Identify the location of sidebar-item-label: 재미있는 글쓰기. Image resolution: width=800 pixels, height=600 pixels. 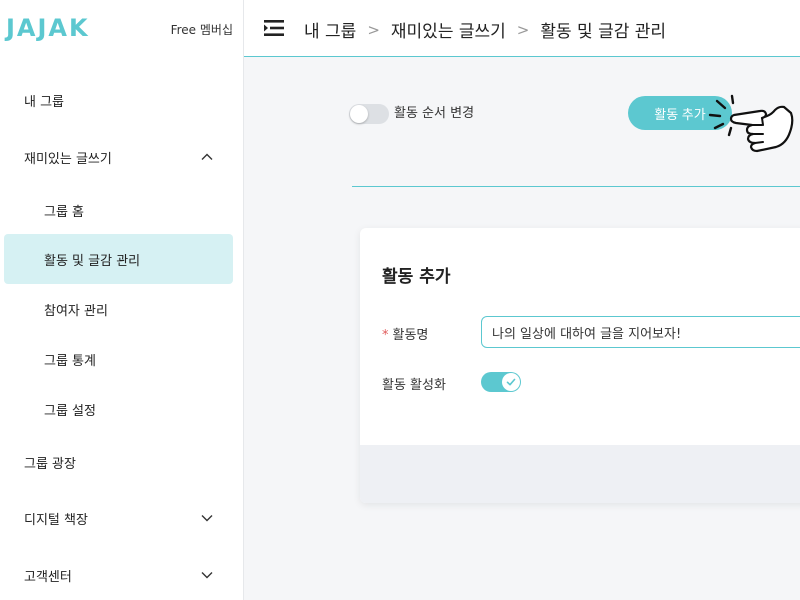
(68, 159).